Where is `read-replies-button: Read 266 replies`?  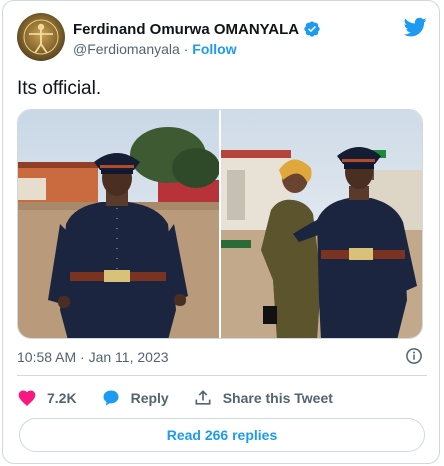 read-replies-button: Read 266 replies is located at coordinates (222, 435).